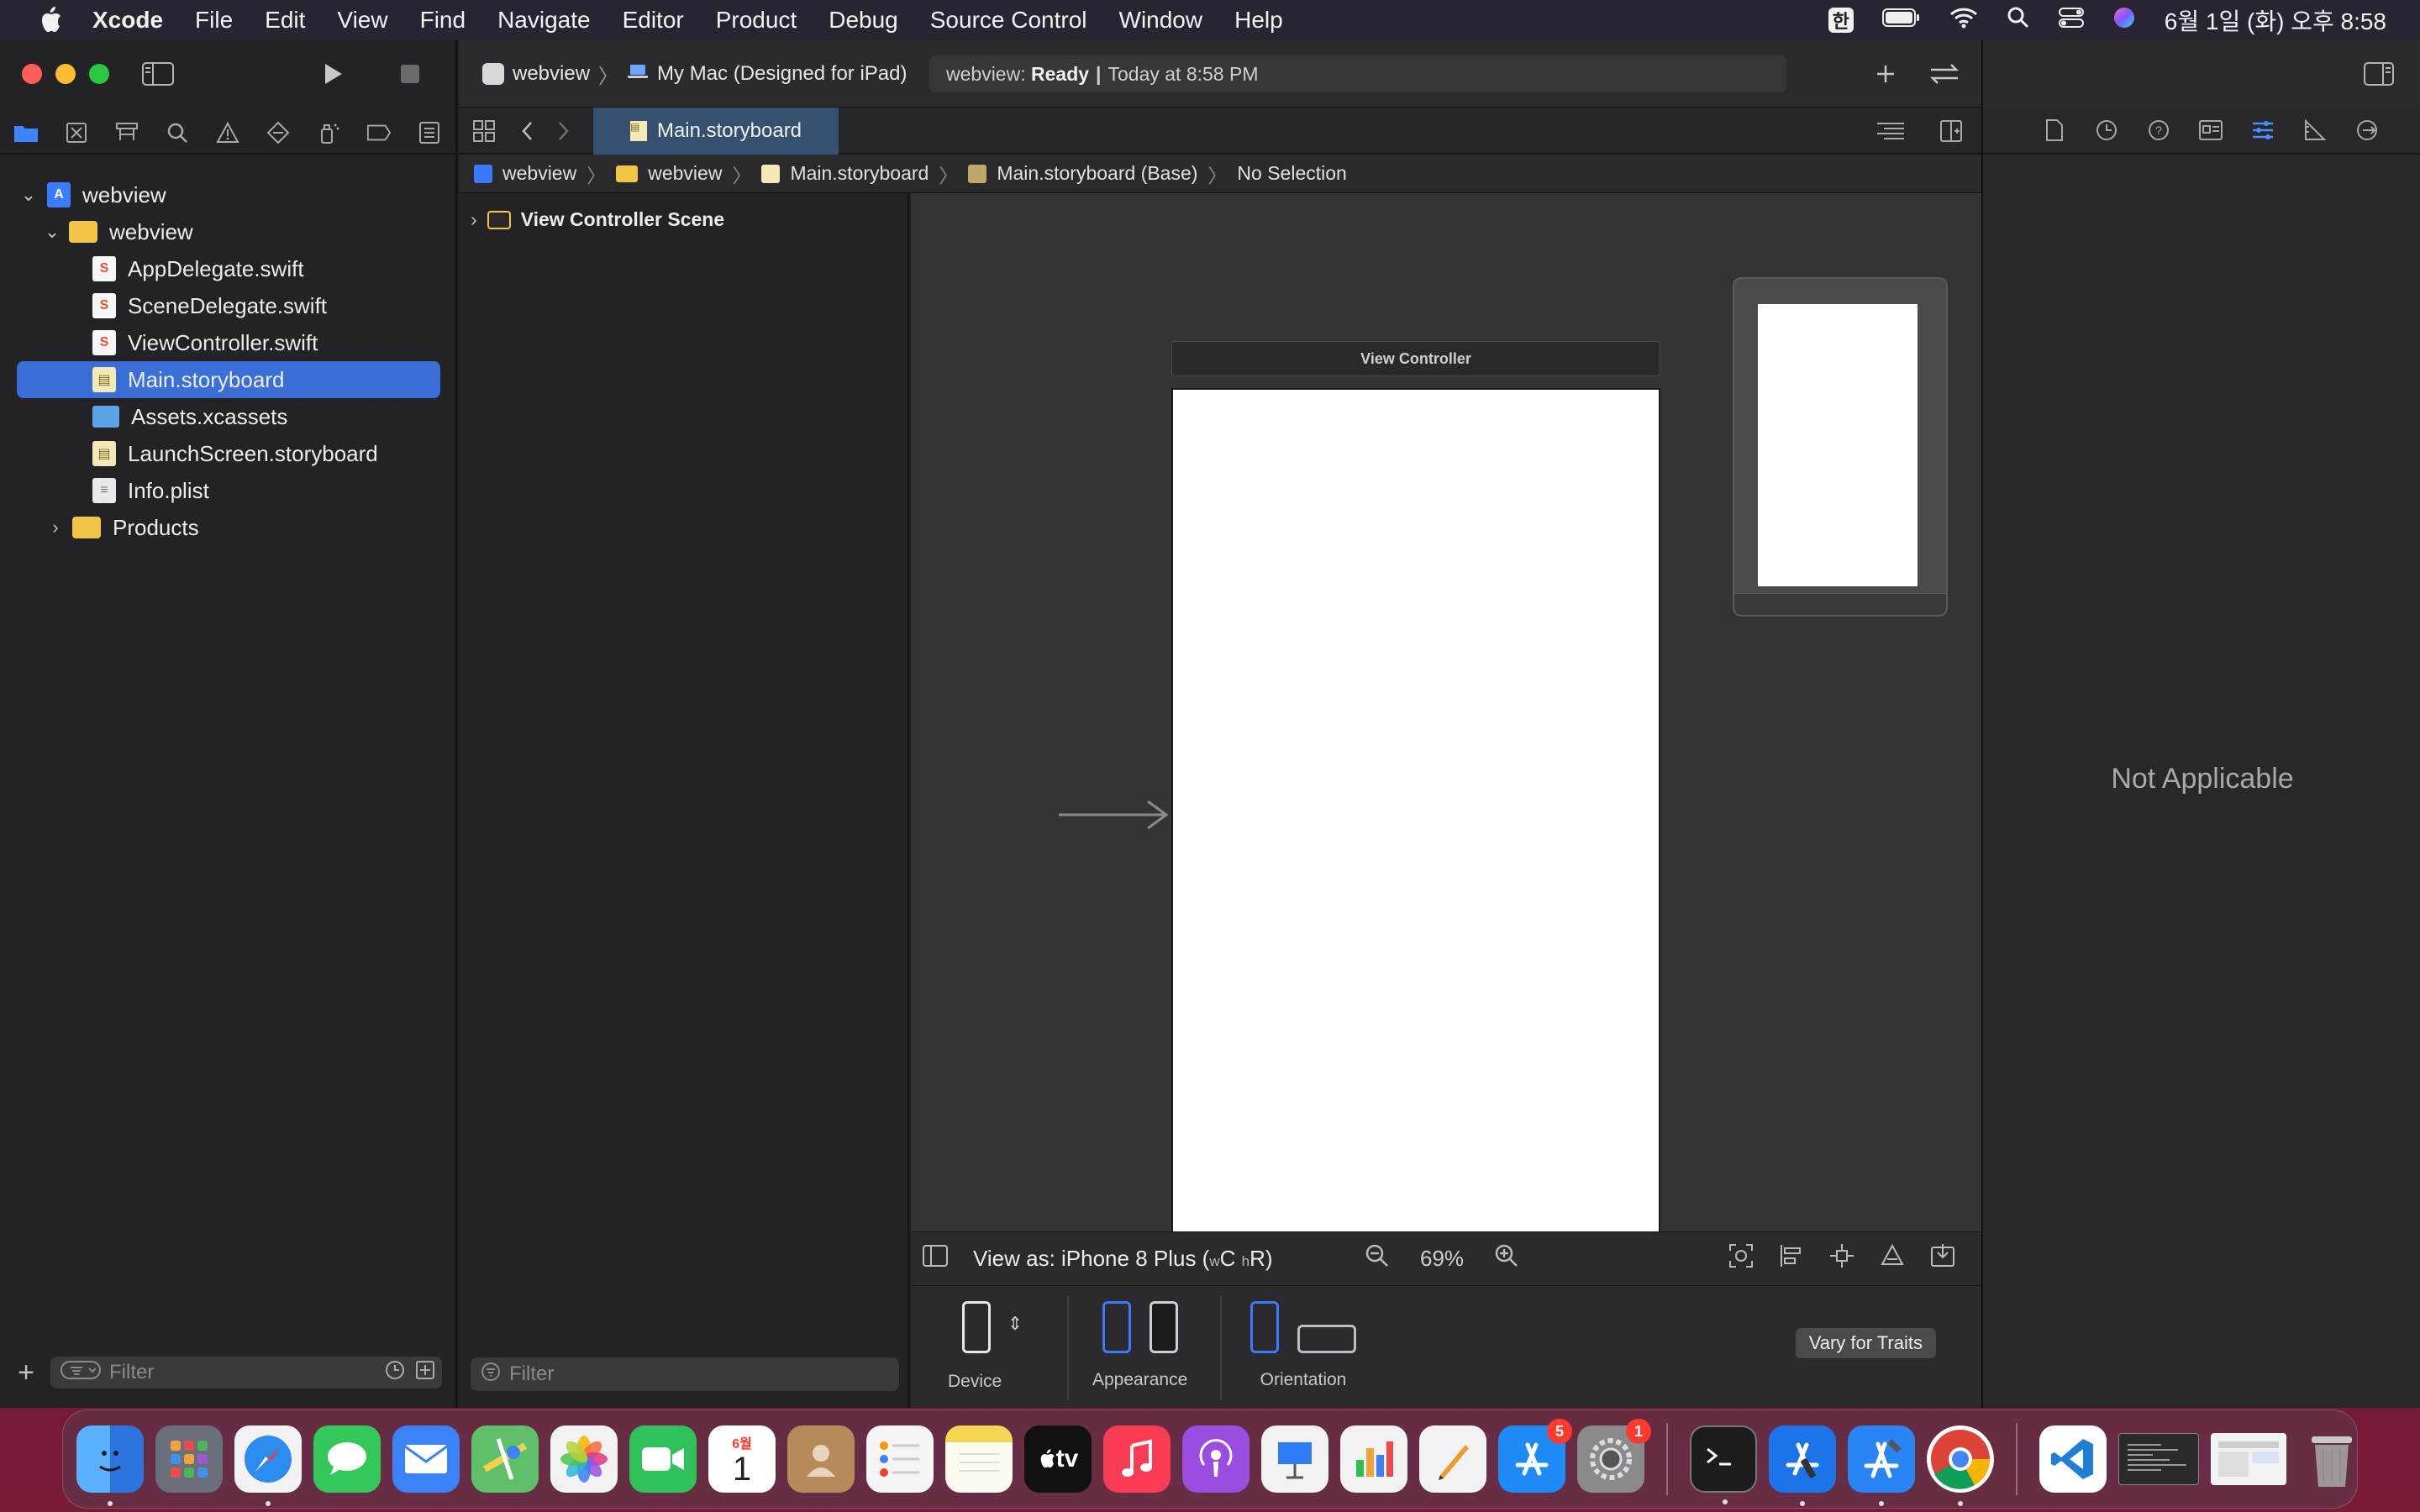 The width and height of the screenshot is (2420, 1512). What do you see at coordinates (158, 74) in the screenshot?
I see `toggle-navigator-icon` at bounding box center [158, 74].